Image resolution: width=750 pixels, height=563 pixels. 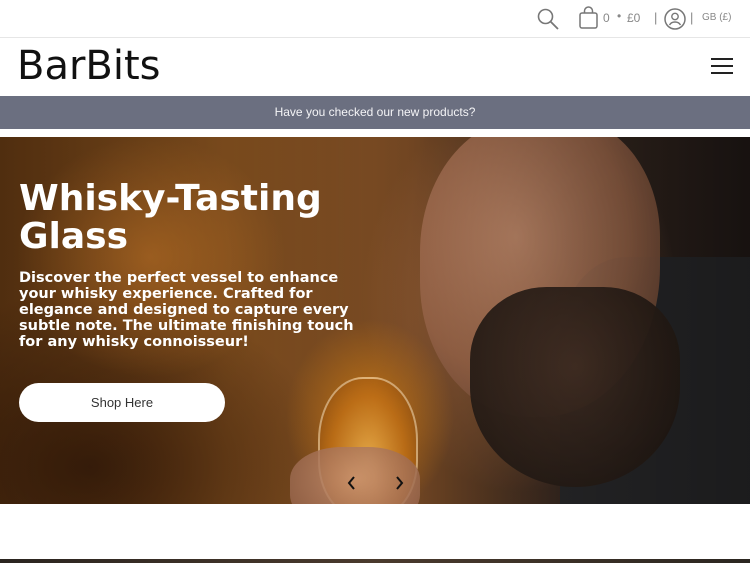 What do you see at coordinates (606, 18) in the screenshot?
I see `cart-count: 0` at bounding box center [606, 18].